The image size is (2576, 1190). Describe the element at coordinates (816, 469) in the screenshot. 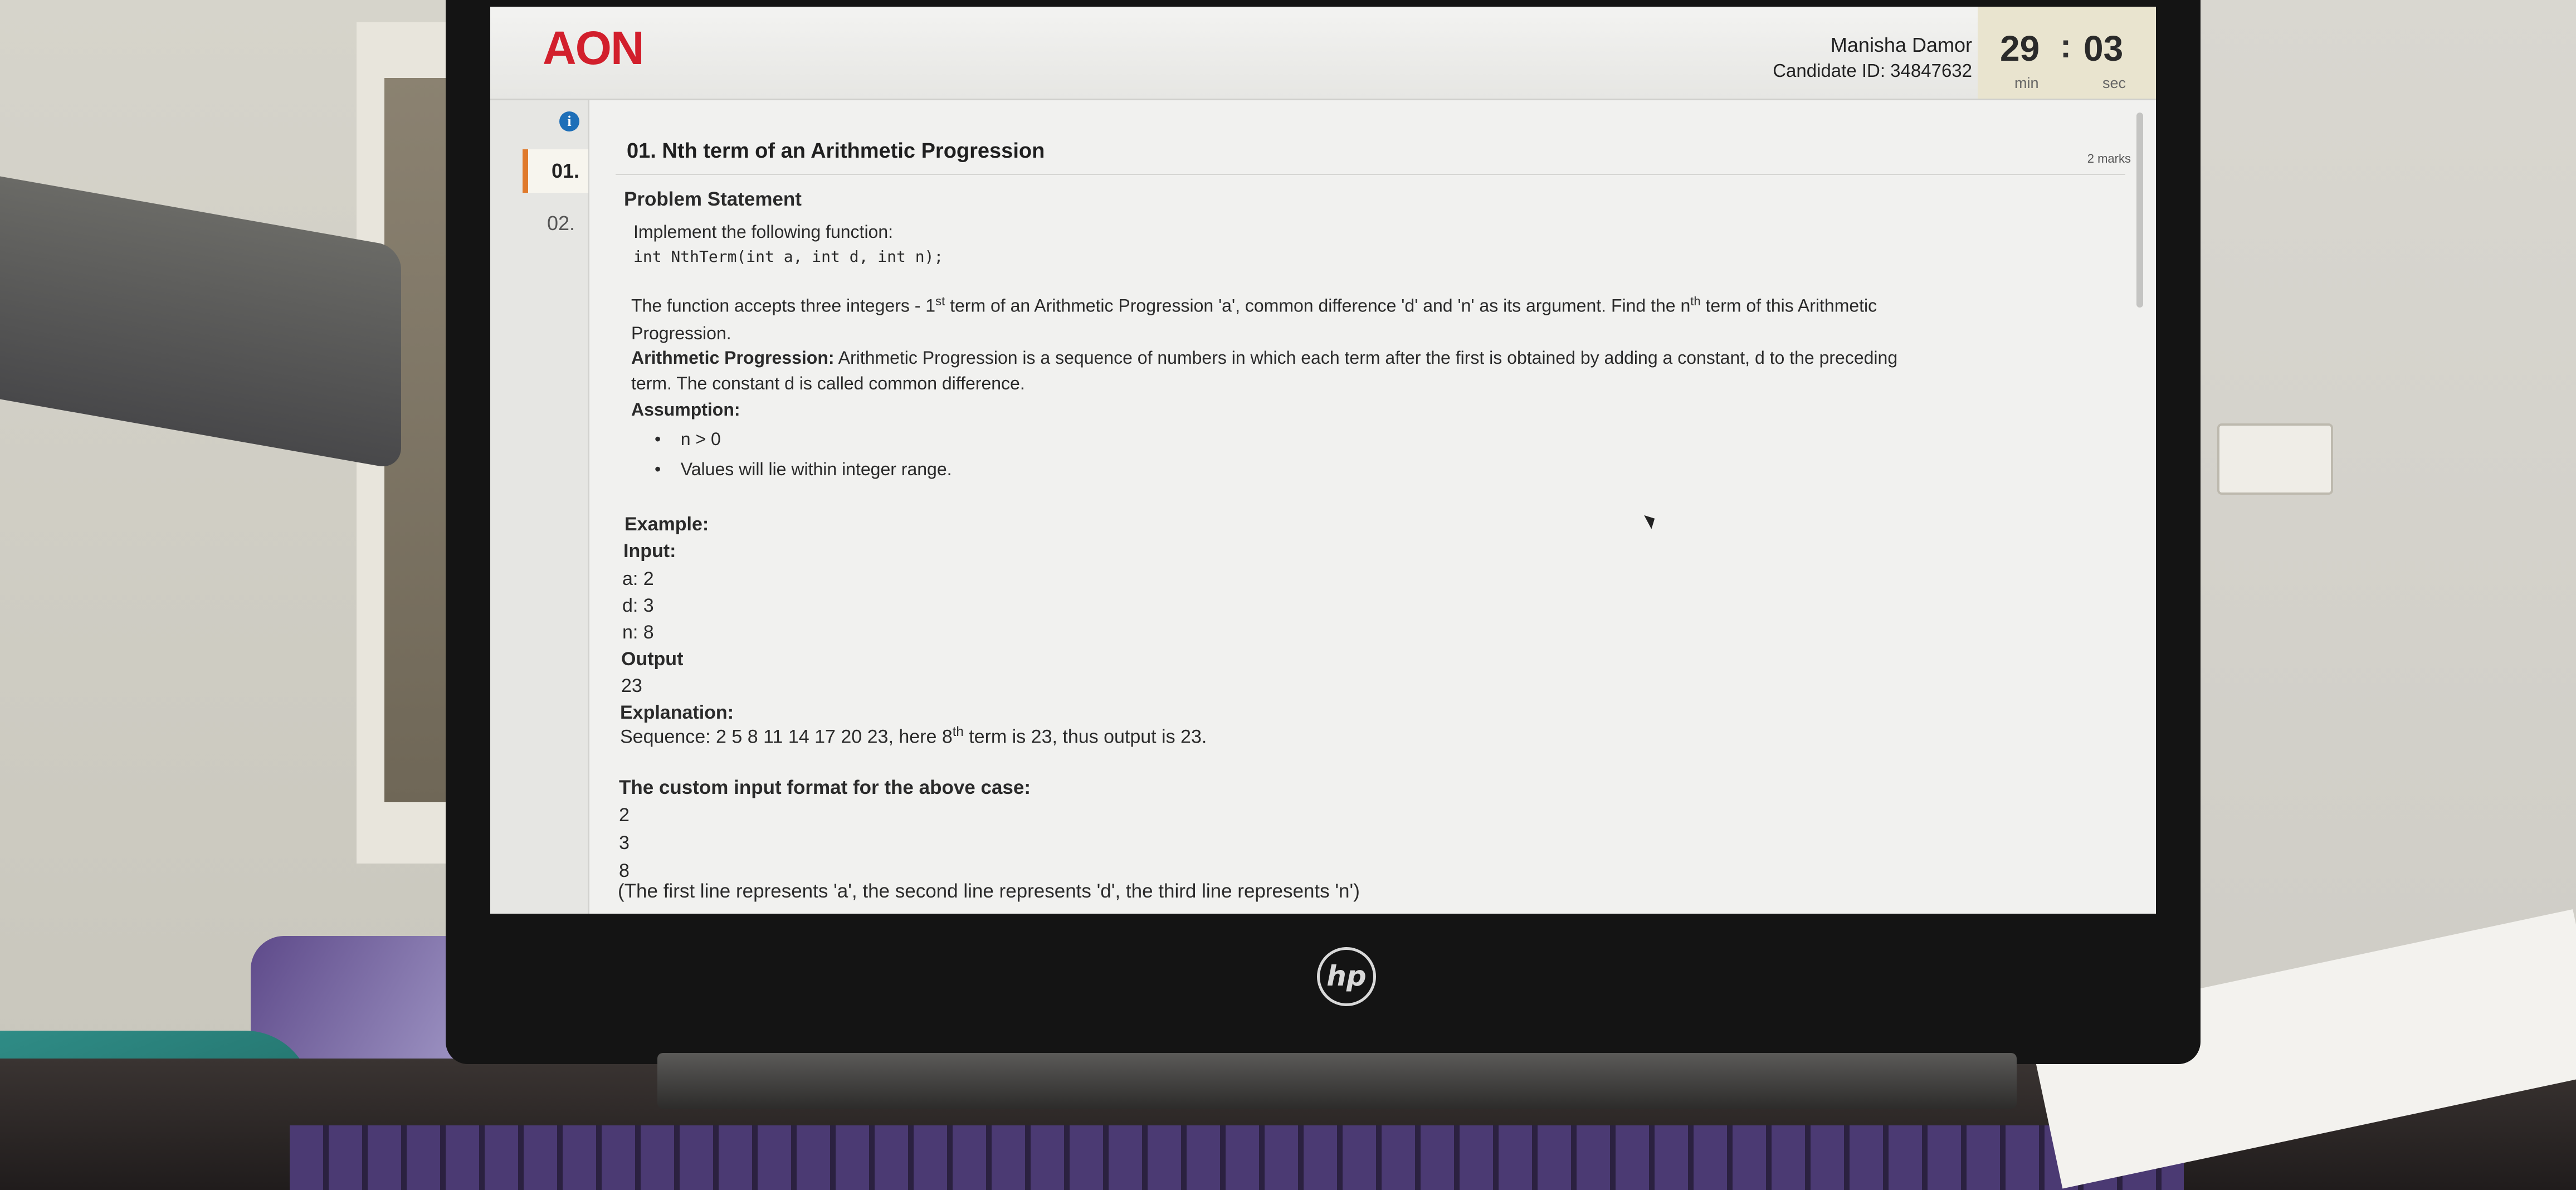

I see `assumption-text: Values will lie within integer range.` at that location.